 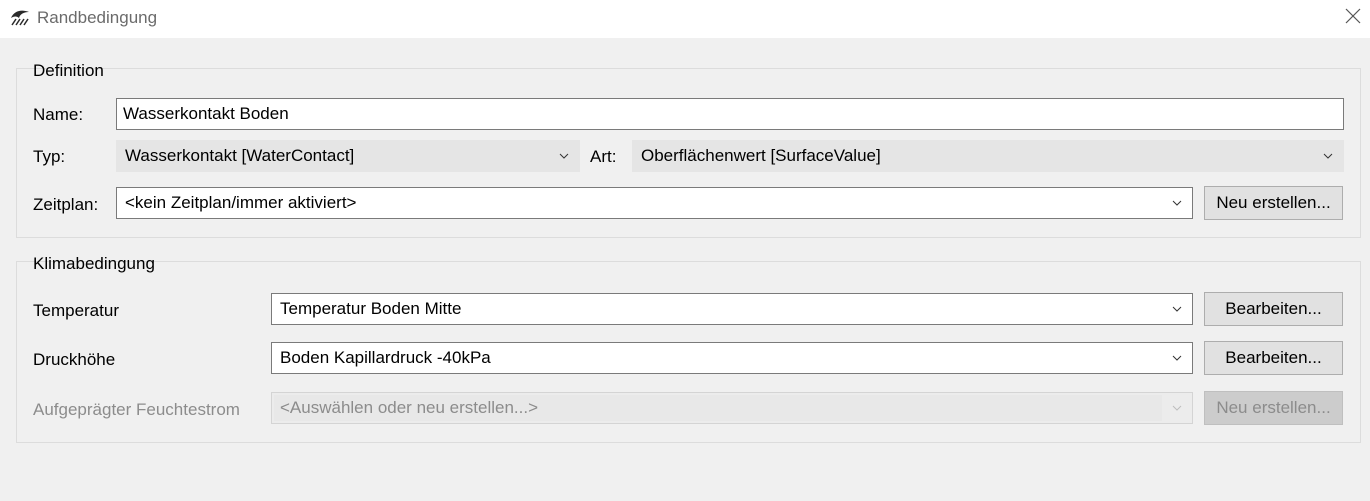 What do you see at coordinates (385, 357) in the screenshot?
I see `druckhoehe-select-value: Boden Kapillardruck -40kPa` at bounding box center [385, 357].